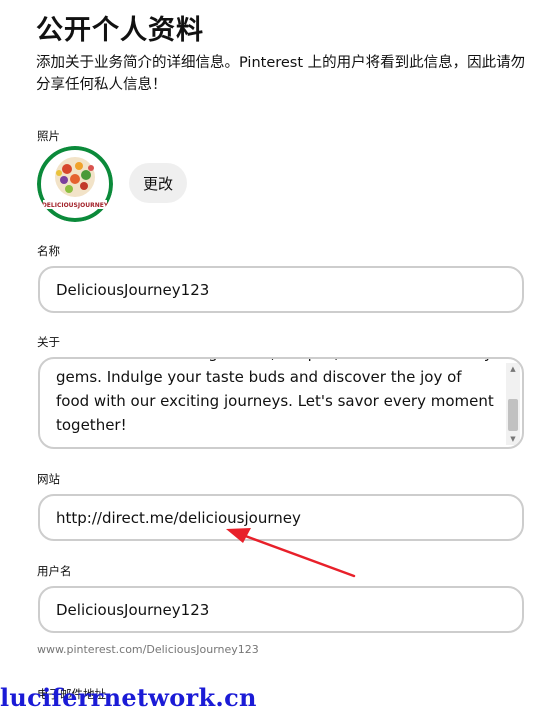  What do you see at coordinates (291, 553) in the screenshot?
I see `annotation-arrow-icon` at bounding box center [291, 553].